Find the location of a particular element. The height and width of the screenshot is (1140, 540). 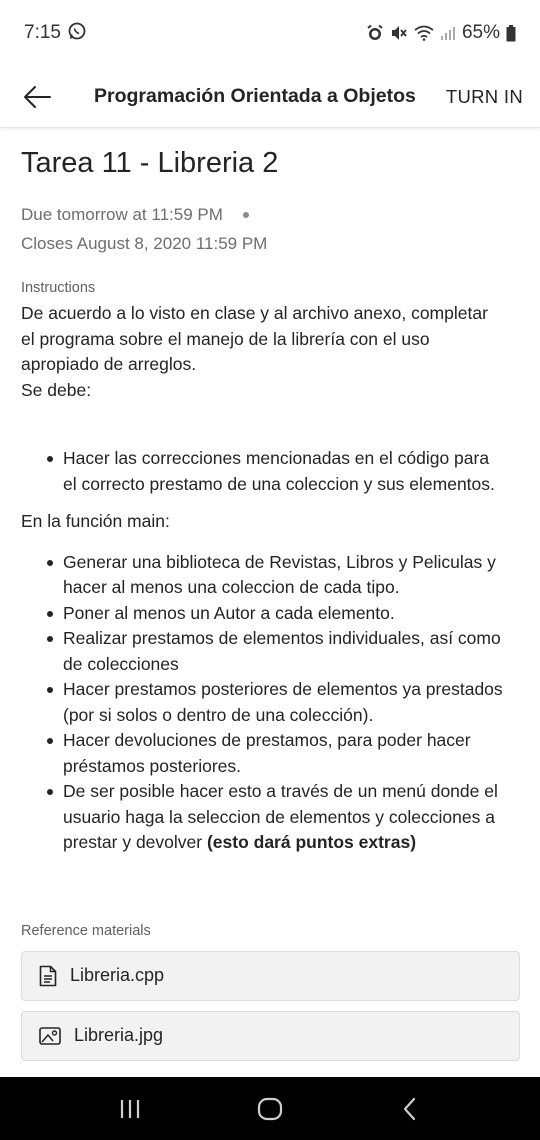

main-function-label: En la función main: is located at coordinates (95, 521).